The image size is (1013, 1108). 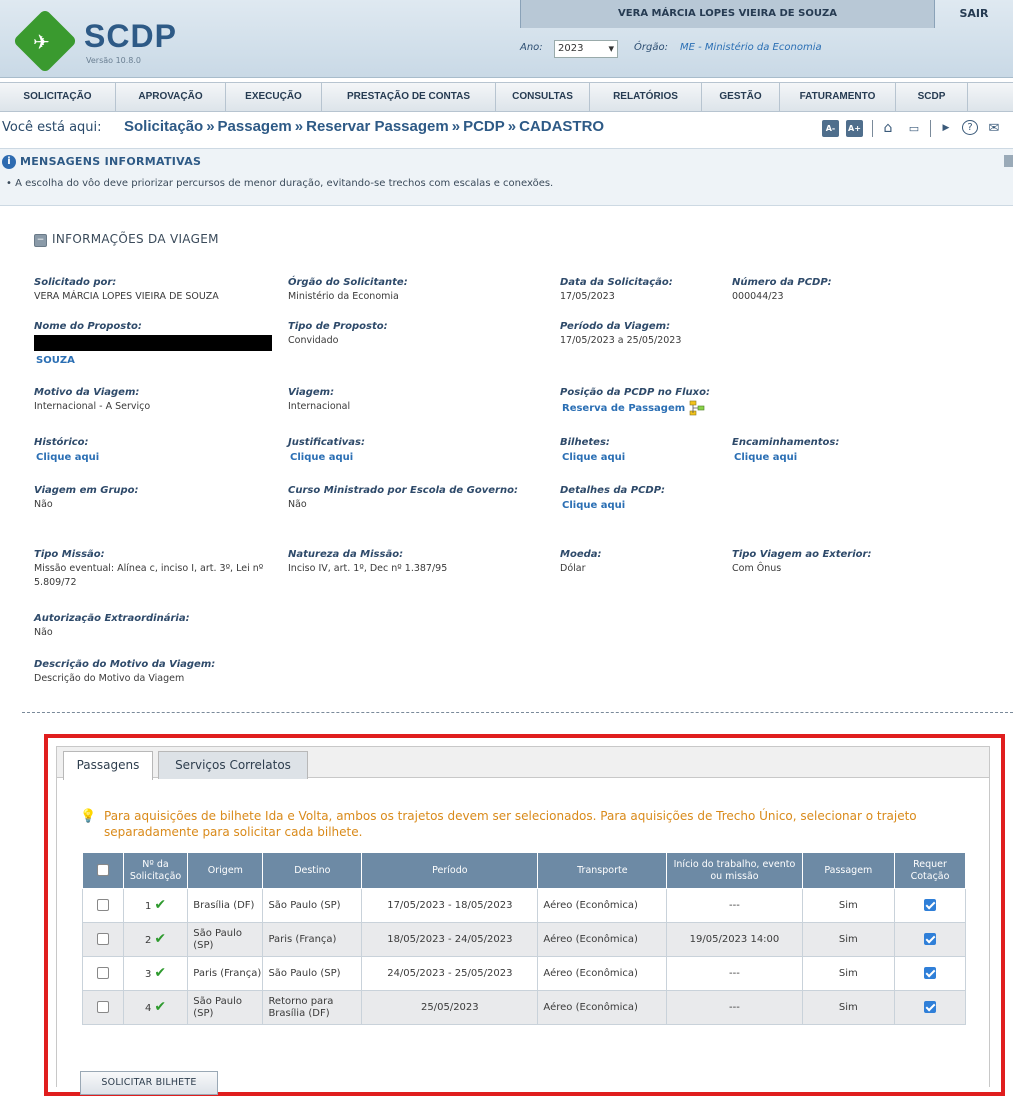 I want to click on breadcrumb-item: CADASTRO, so click(x=562, y=126).